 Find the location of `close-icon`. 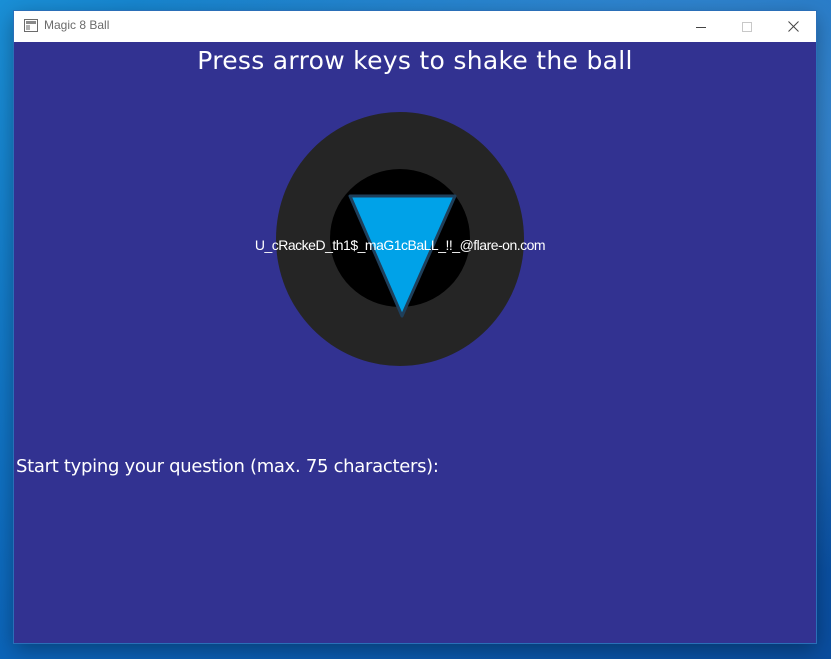

close-icon is located at coordinates (793, 26).